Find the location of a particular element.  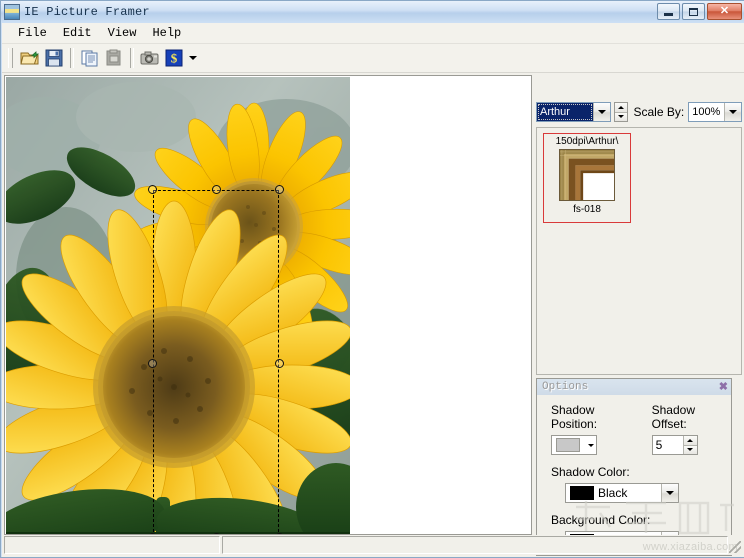

scale-value: 100% is located at coordinates (706, 112).